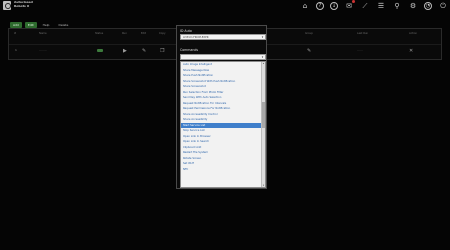 The image size is (450, 250). What do you see at coordinates (320, 6) in the screenshot?
I see `help-icon: ?` at bounding box center [320, 6].